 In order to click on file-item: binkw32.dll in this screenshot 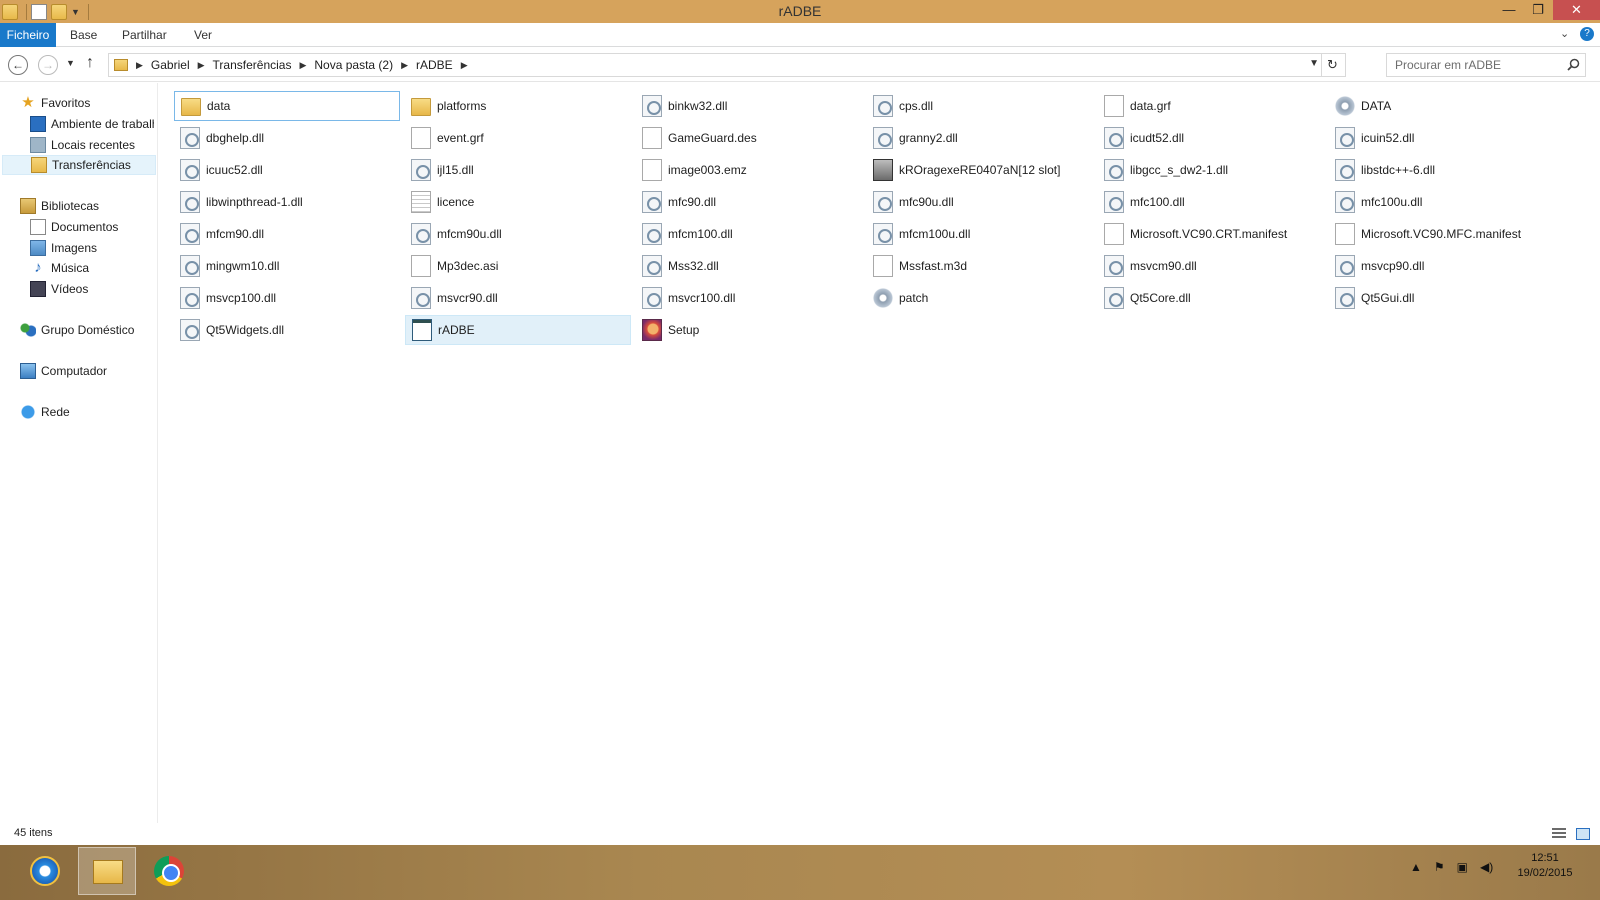, I will do `click(749, 106)`.